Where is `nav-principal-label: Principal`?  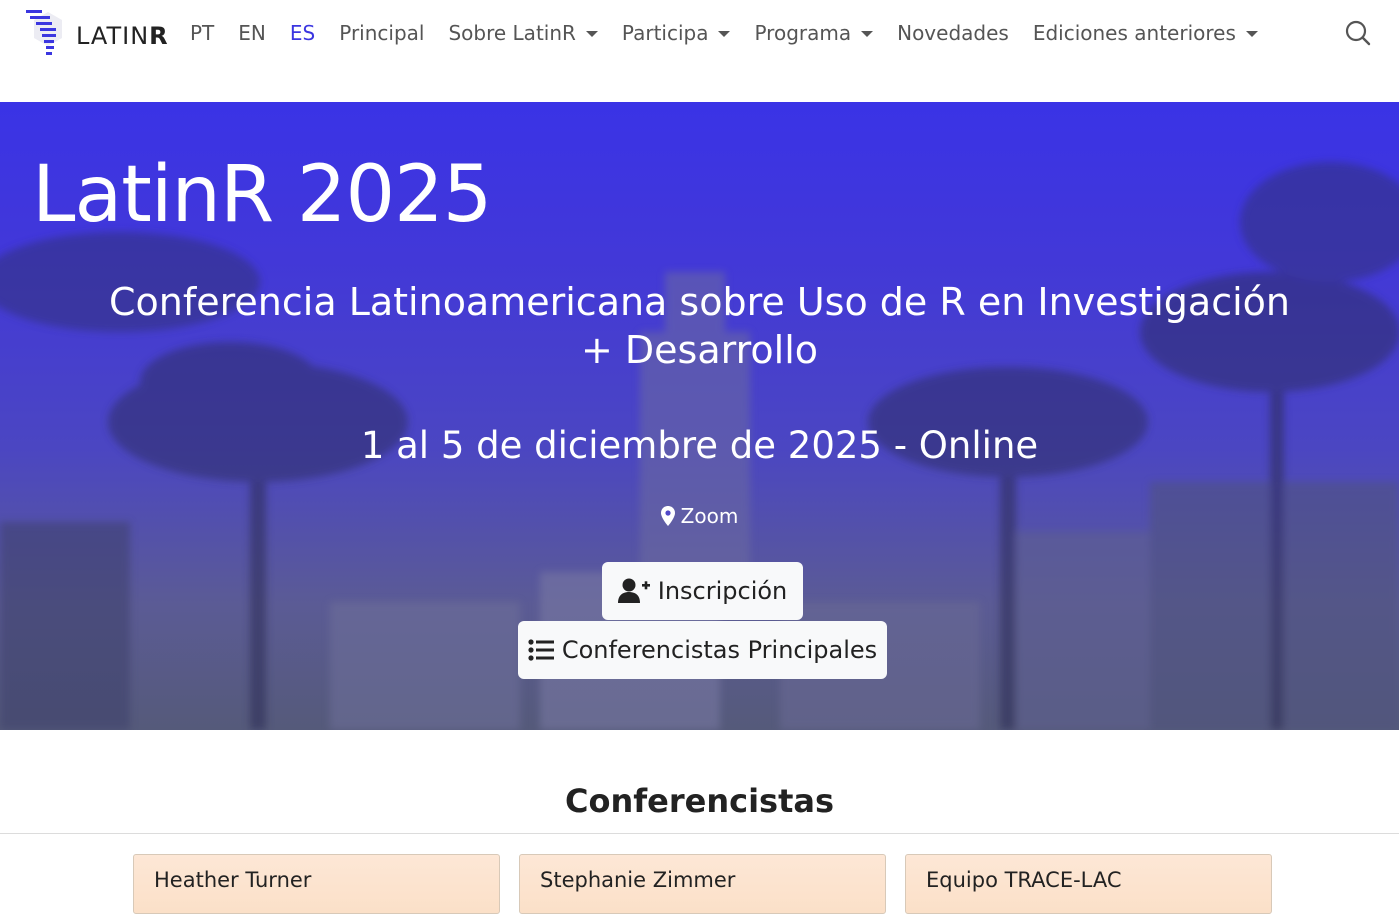 nav-principal-label: Principal is located at coordinates (382, 33).